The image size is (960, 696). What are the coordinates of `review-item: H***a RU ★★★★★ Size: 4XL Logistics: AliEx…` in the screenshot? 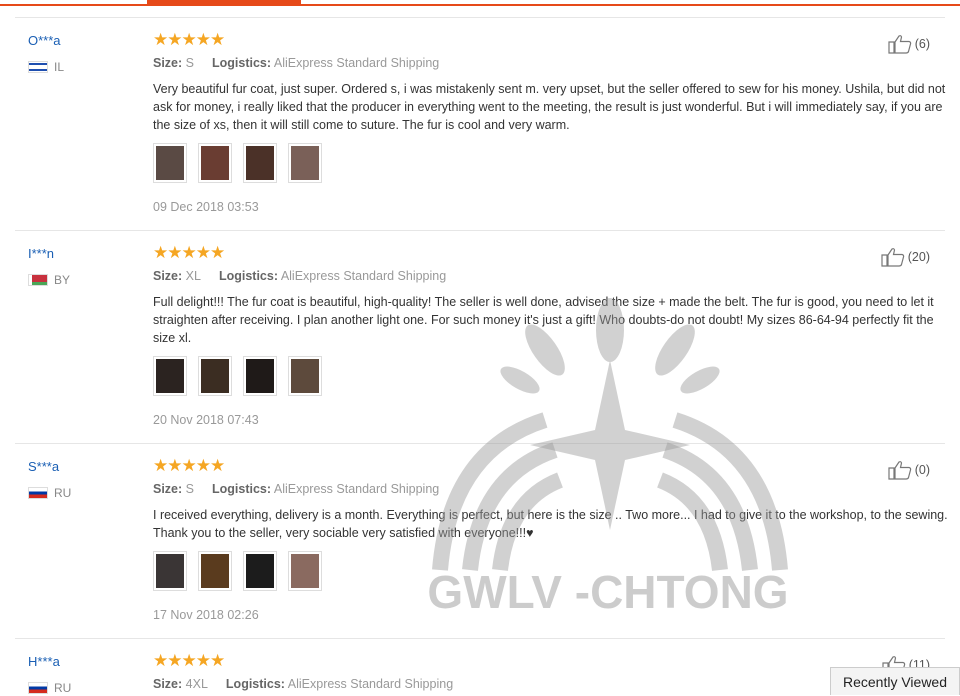 It's located at (480, 667).